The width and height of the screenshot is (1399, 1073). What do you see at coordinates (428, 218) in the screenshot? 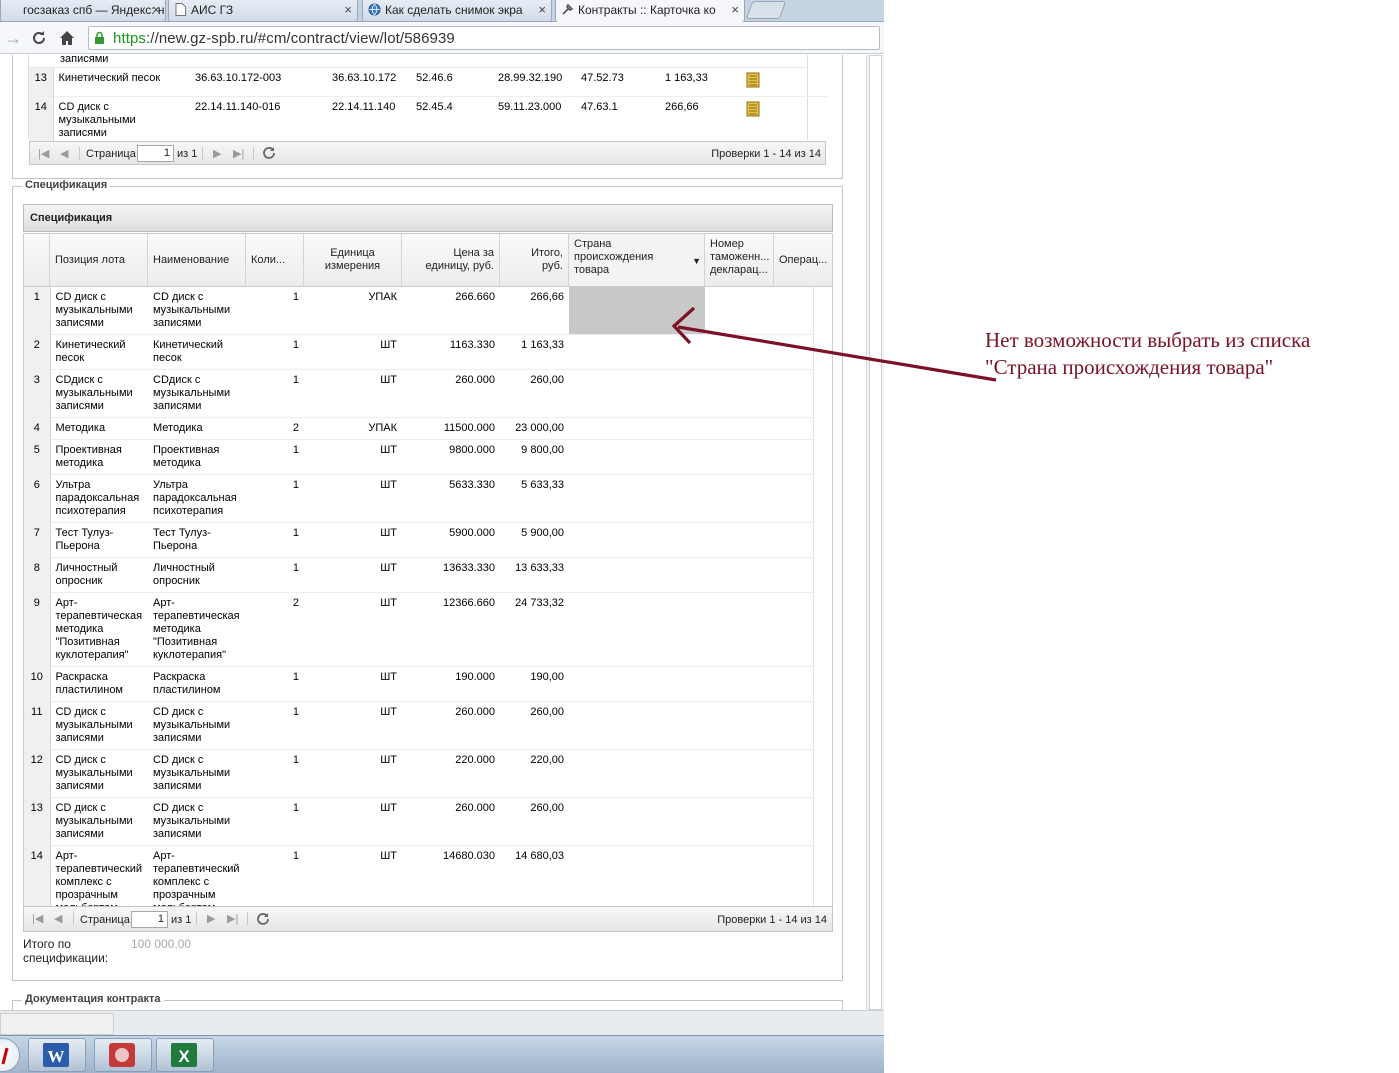
I see `spec-grid-title: Спецификация` at bounding box center [428, 218].